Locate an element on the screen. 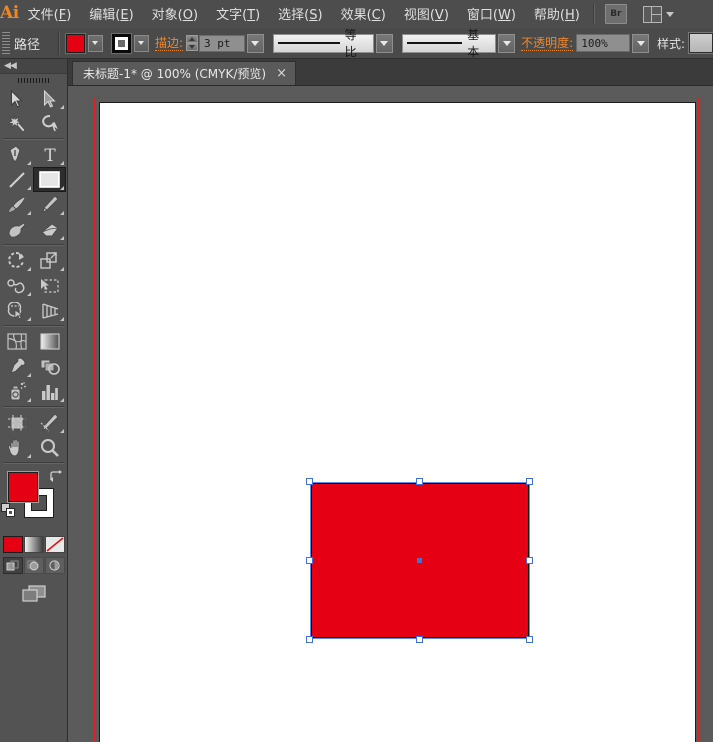  default-stroke-swatch is located at coordinates (10, 512).